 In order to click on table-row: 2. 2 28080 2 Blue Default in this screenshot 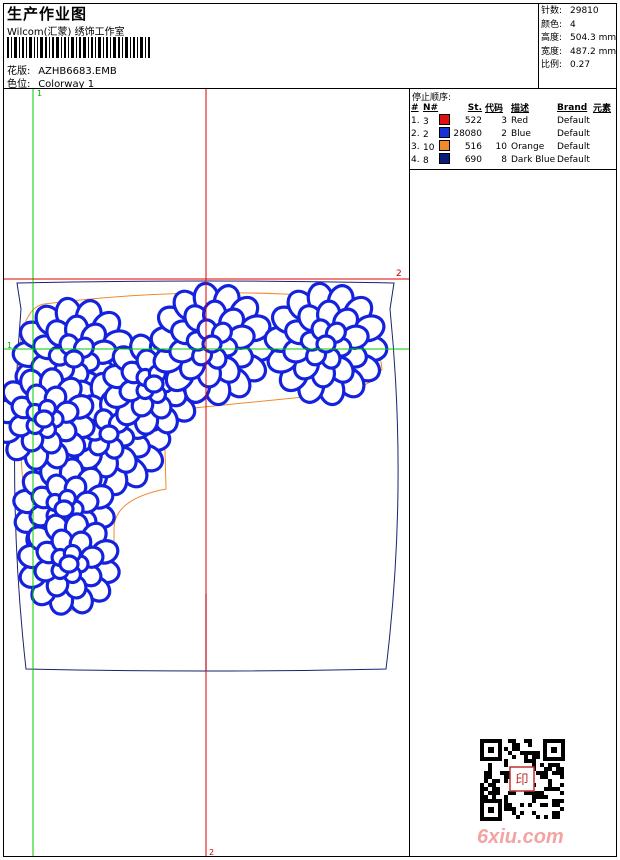, I will do `click(500, 133)`.